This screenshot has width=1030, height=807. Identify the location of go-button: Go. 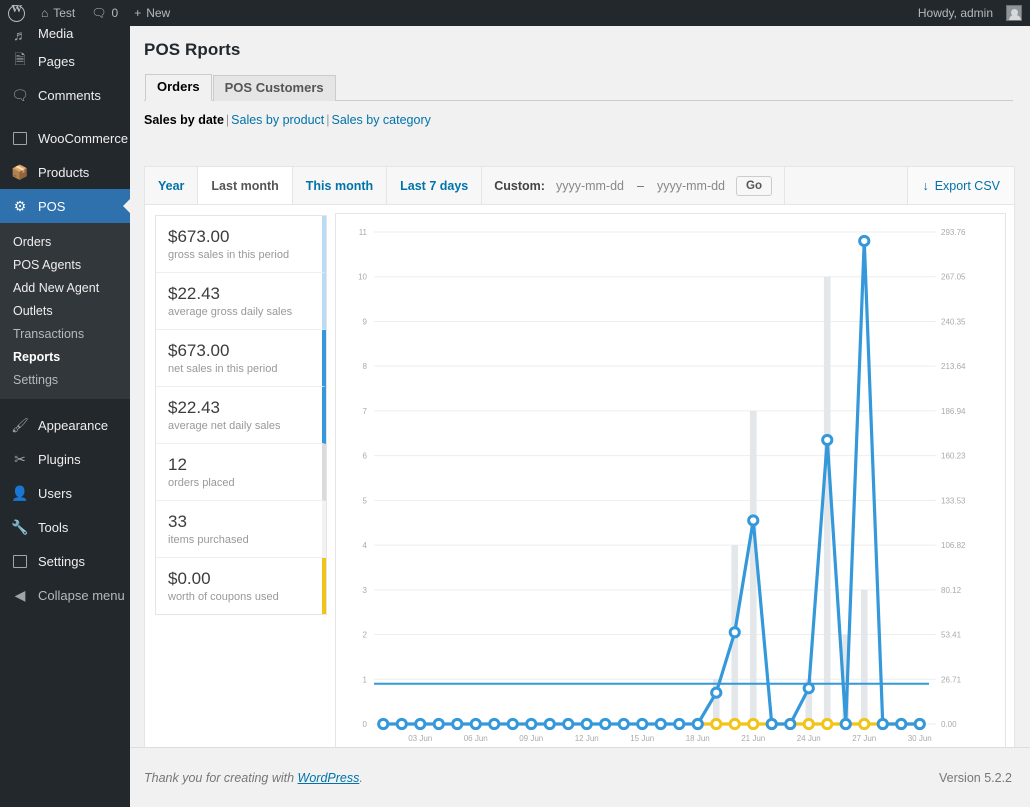
(754, 185).